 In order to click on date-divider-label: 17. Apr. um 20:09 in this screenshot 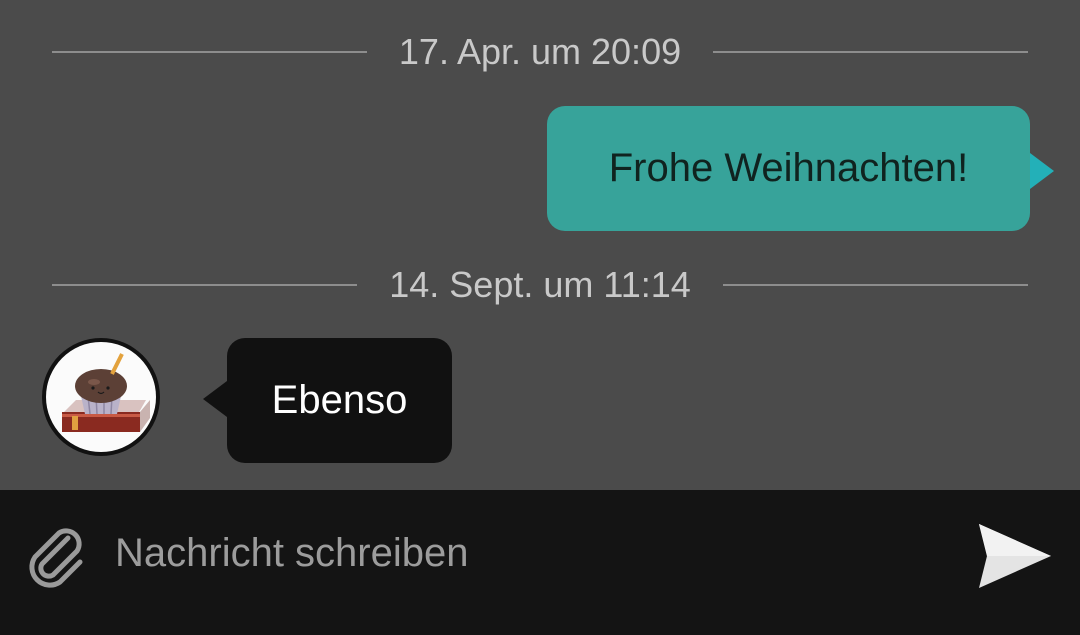, I will do `click(540, 51)`.